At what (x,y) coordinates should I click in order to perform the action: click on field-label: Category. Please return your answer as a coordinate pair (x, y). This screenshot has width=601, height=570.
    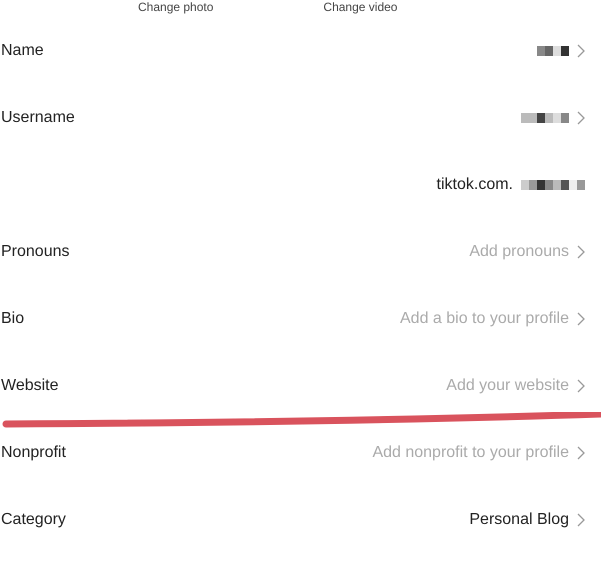
    Looking at the image, I should click on (33, 519).